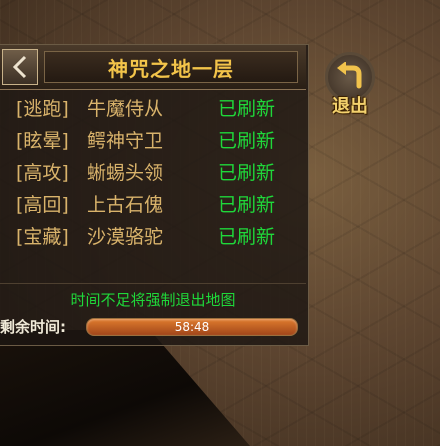  What do you see at coordinates (42, 237) in the screenshot?
I see `boss-tag: [宝藏]` at bounding box center [42, 237].